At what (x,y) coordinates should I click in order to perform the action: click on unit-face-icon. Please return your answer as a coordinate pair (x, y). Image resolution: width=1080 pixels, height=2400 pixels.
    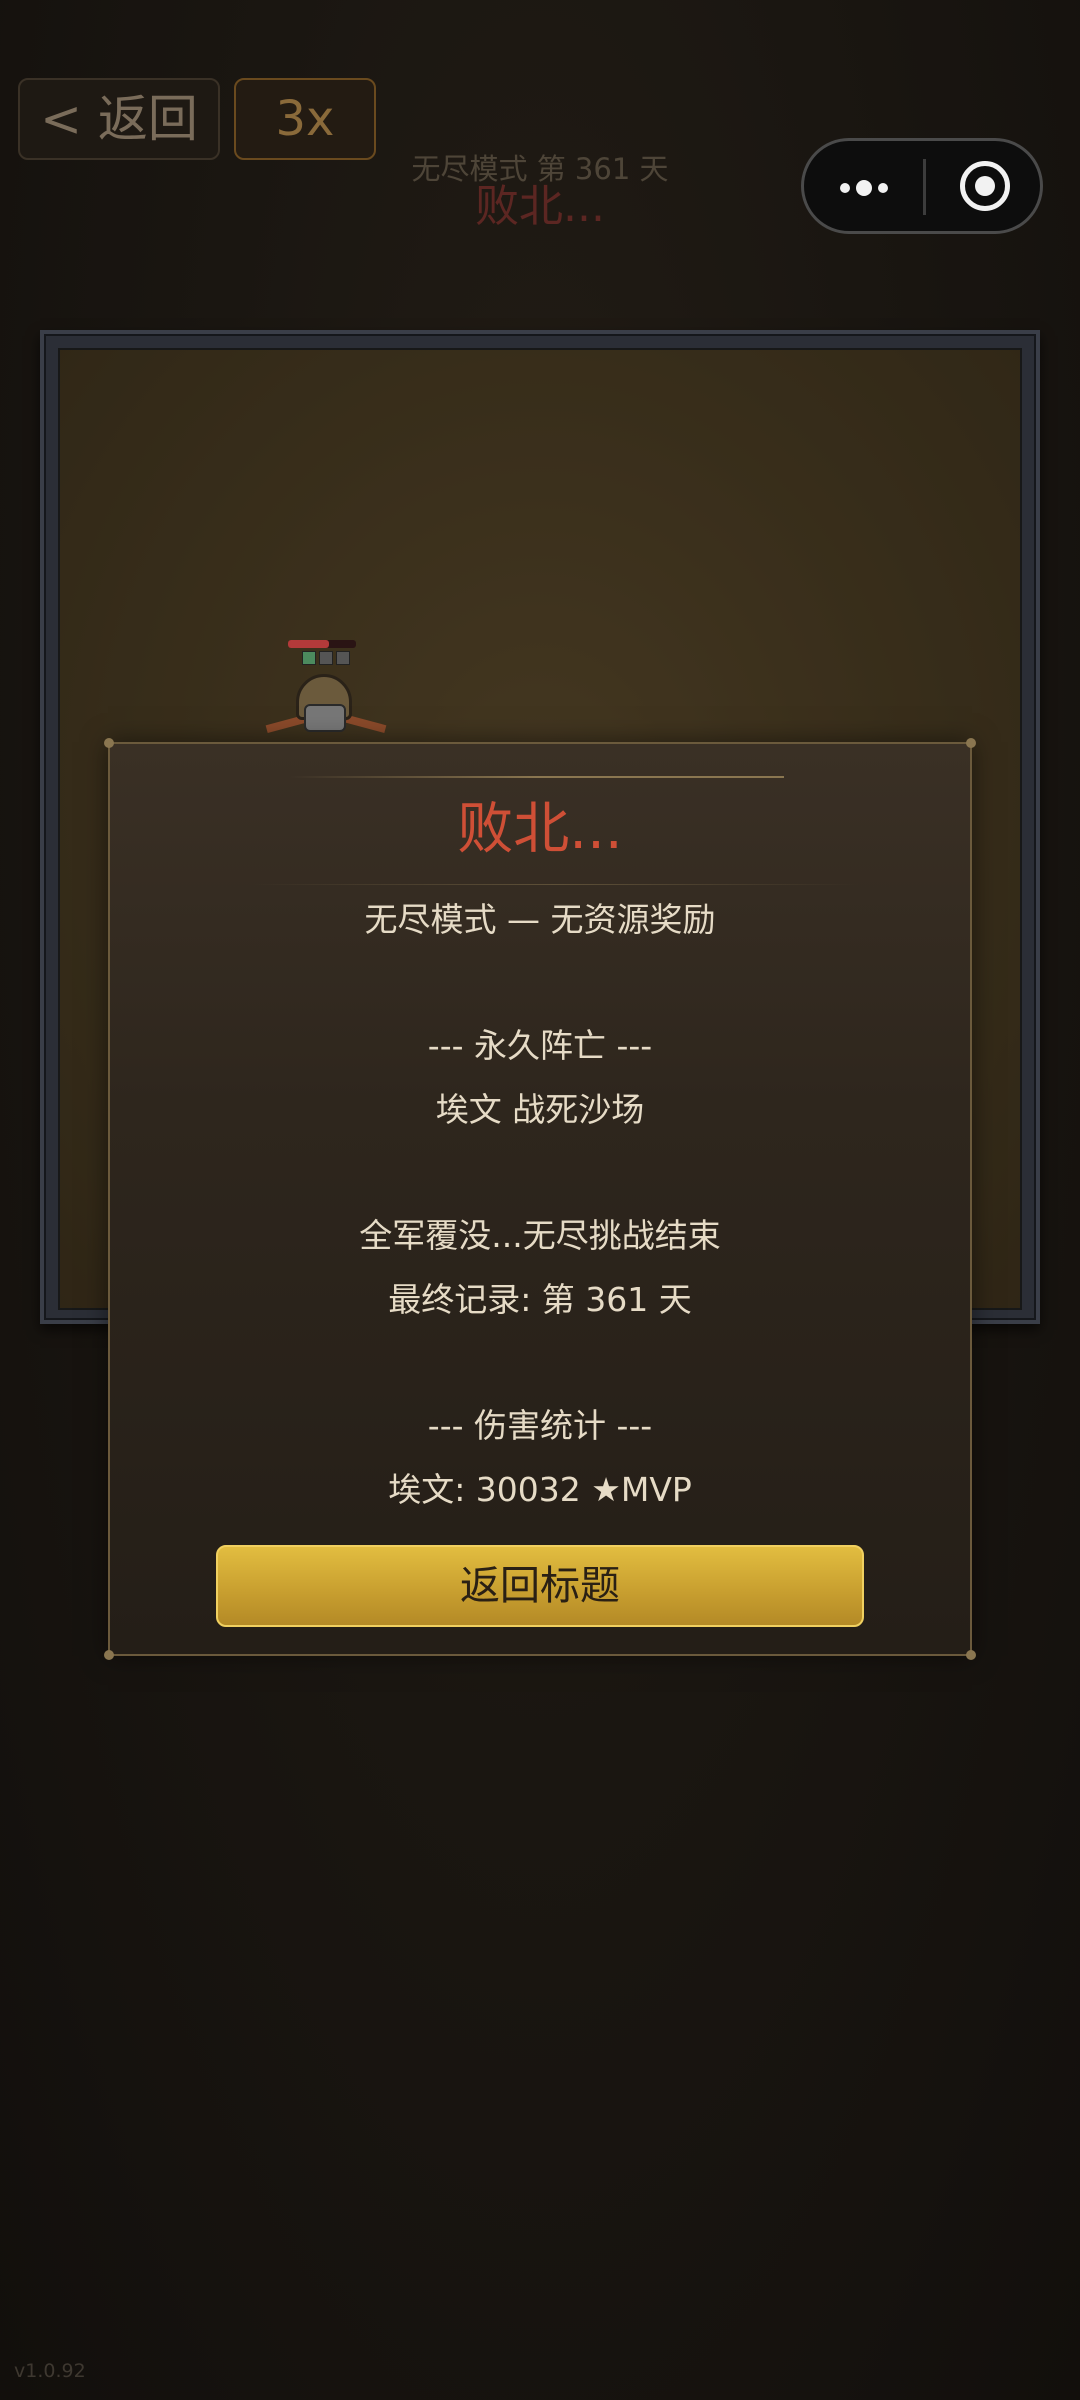
    Looking at the image, I should click on (325, 718).